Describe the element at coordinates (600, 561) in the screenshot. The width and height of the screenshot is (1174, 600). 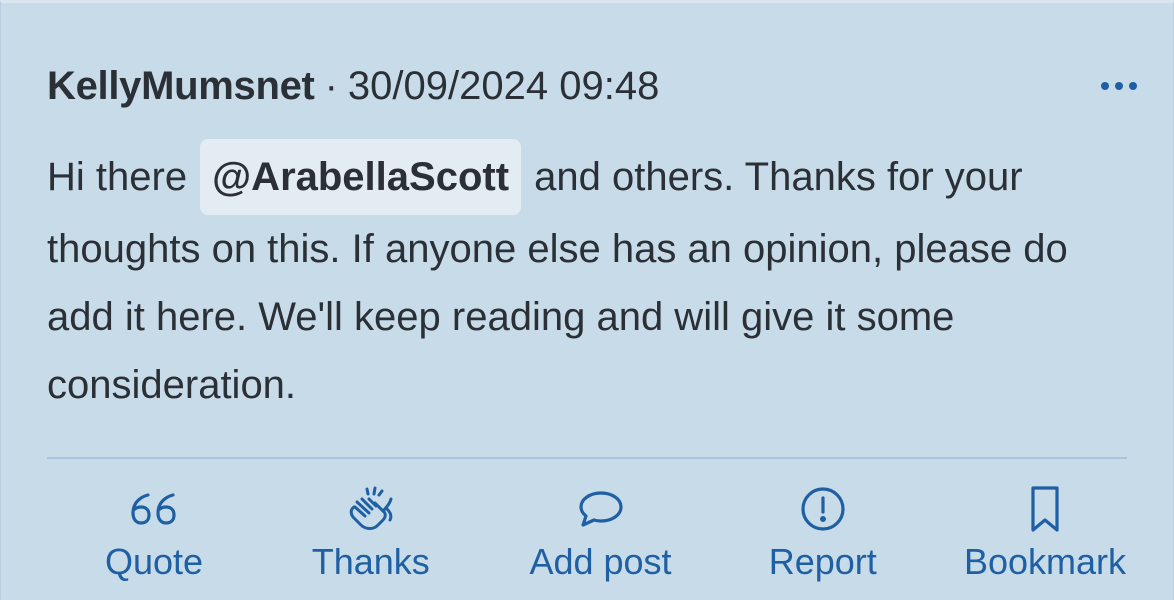
I see `add-post-label: Add post` at that location.